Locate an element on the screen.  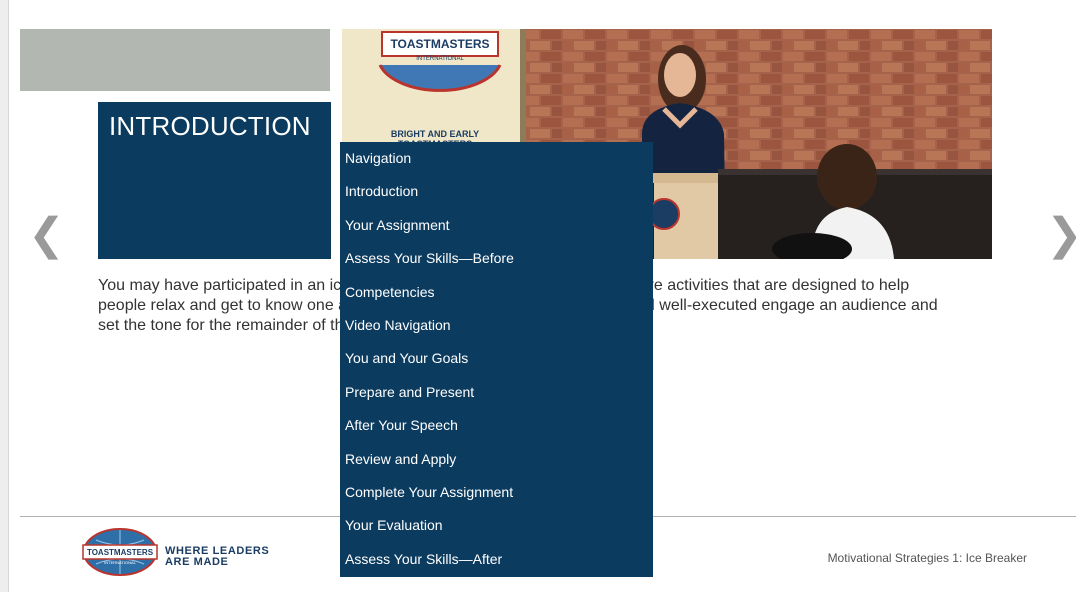
nav-item-assess-skills-before: Assess Your Skills—Before is located at coordinates (496, 258).